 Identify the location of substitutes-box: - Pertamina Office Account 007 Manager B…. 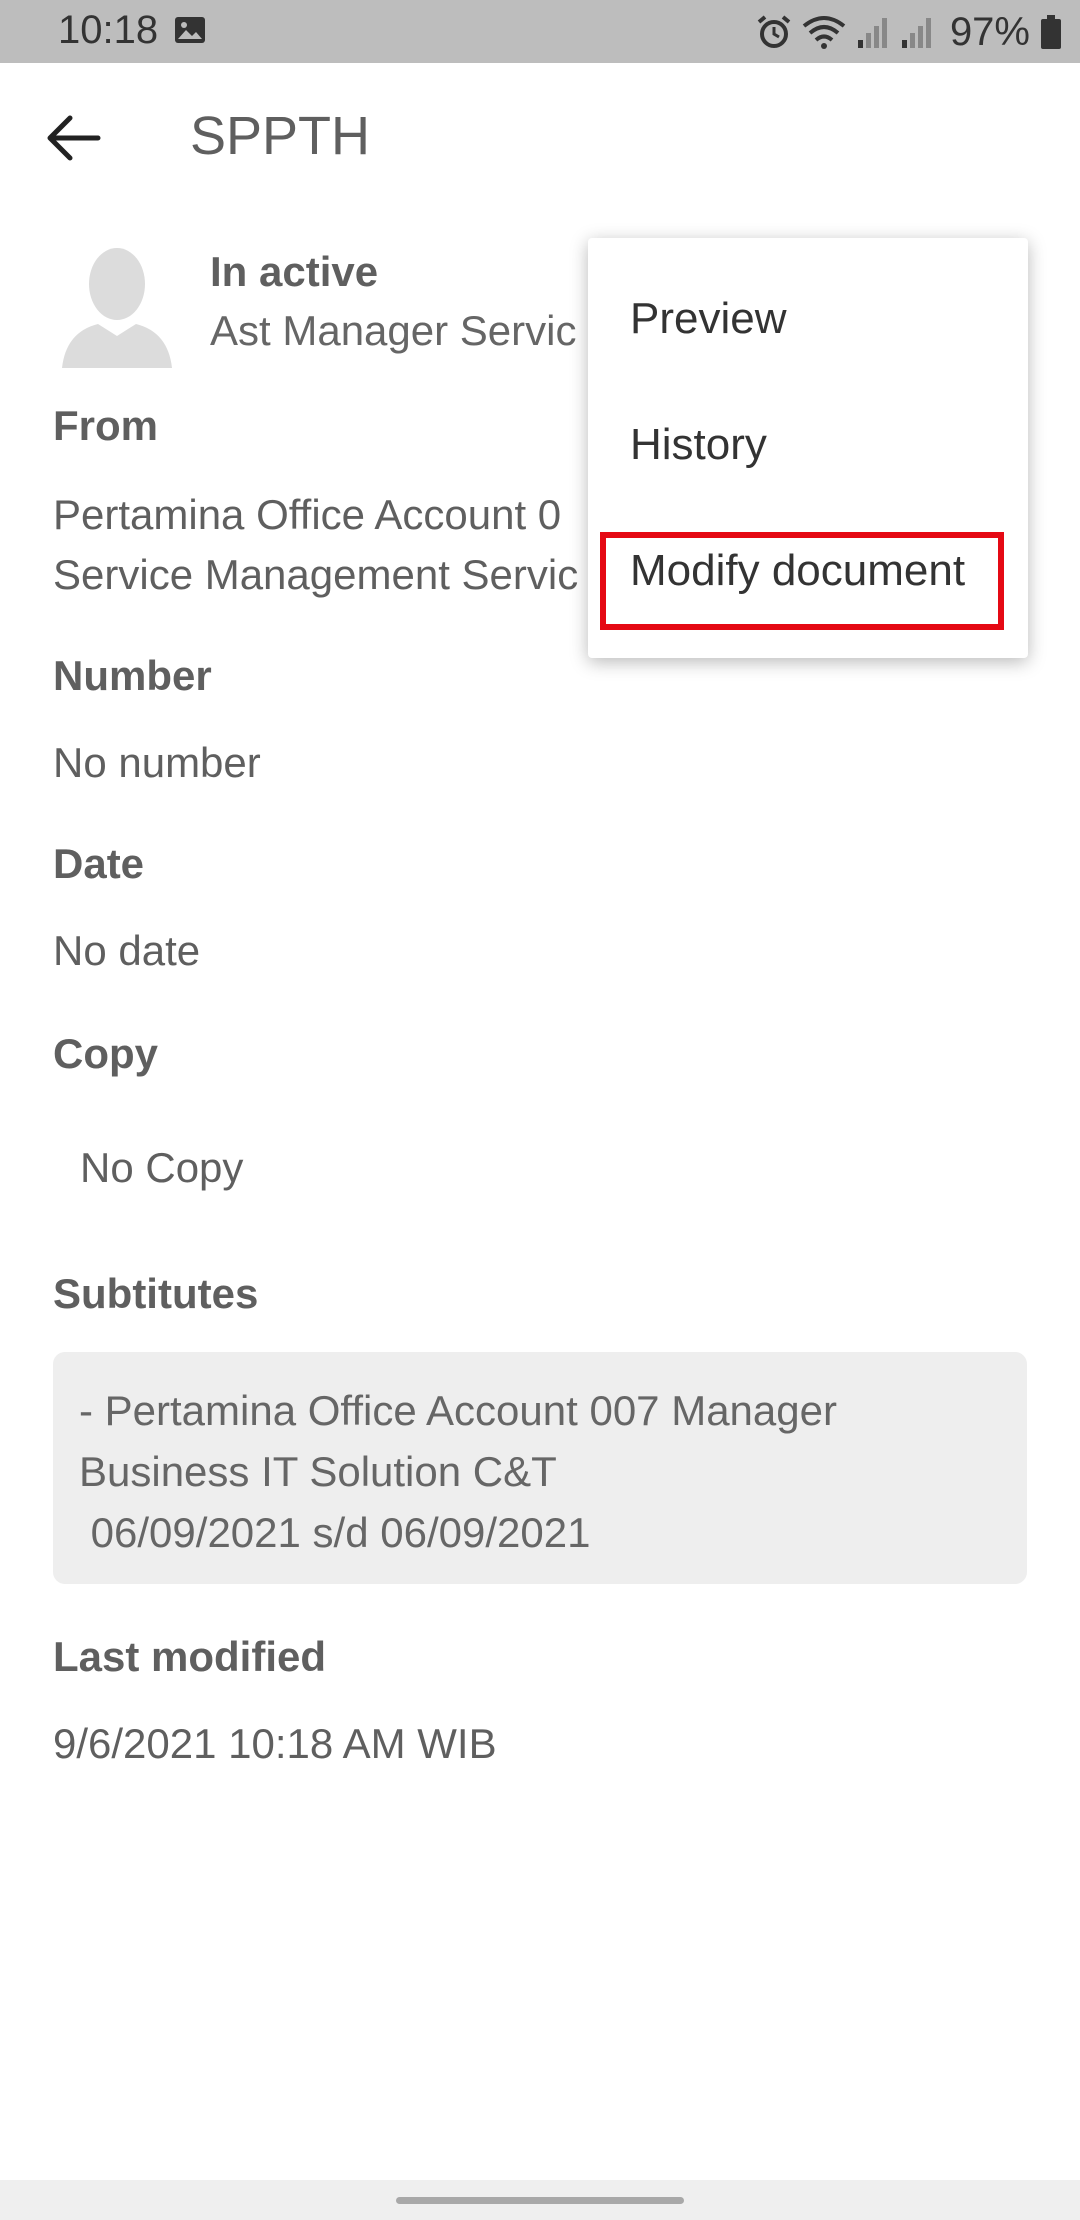
(540, 1468).